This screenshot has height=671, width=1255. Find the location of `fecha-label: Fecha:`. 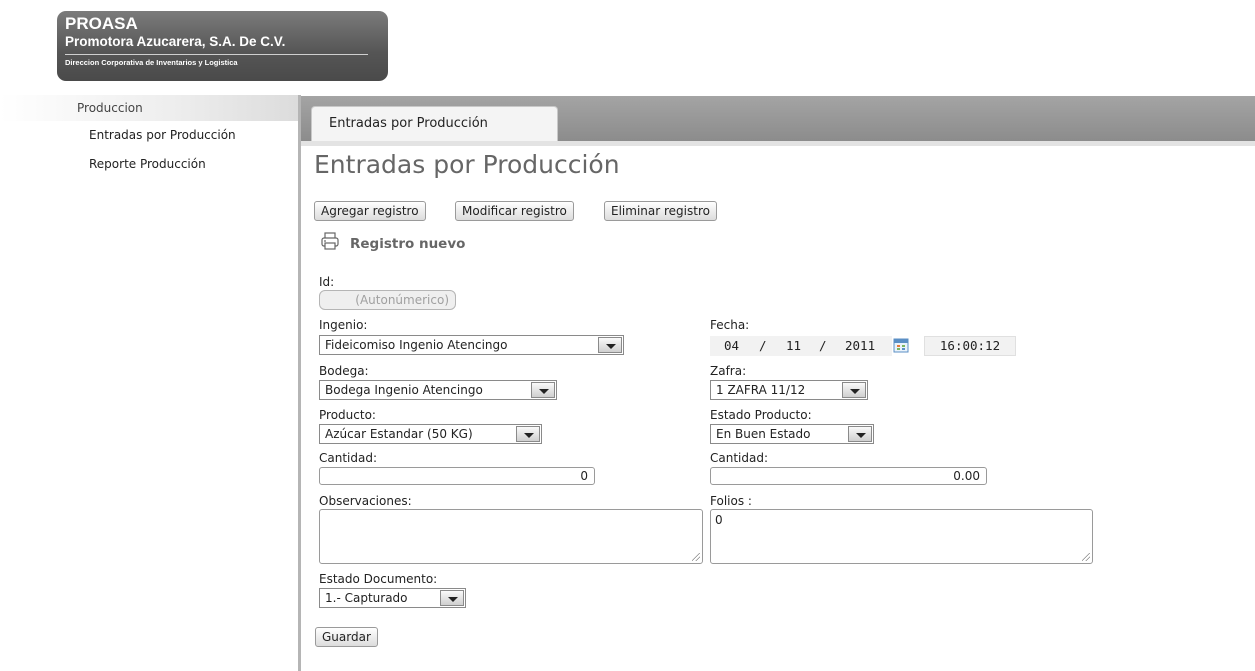

fecha-label: Fecha: is located at coordinates (730, 325).